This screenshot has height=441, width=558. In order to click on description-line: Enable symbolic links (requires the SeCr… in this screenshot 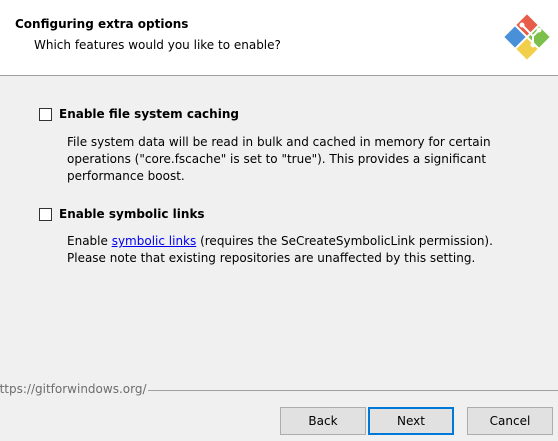, I will do `click(302, 241)`.